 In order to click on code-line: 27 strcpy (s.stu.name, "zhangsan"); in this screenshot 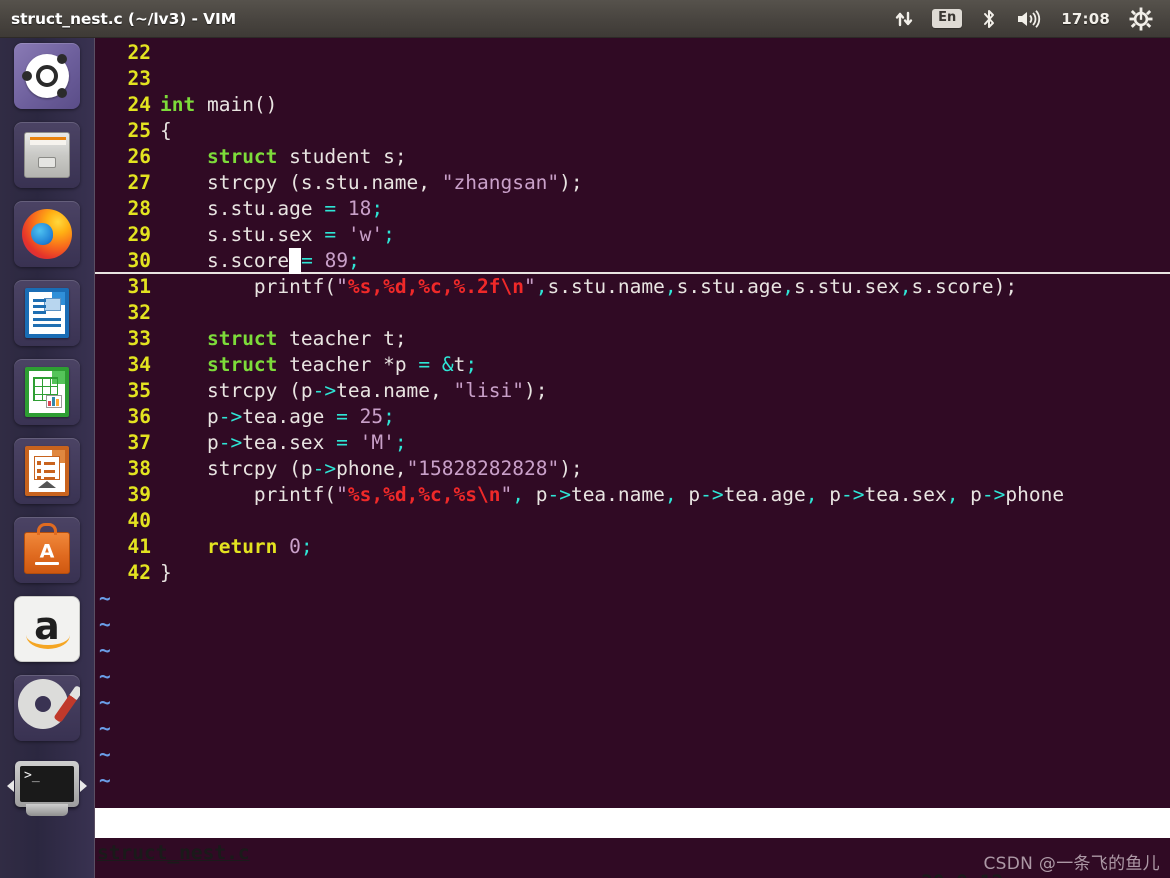, I will do `click(632, 183)`.